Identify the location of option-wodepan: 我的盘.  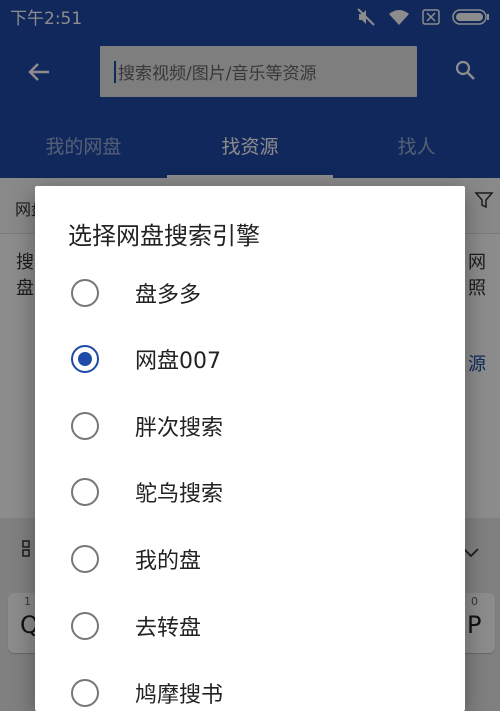
(250, 559).